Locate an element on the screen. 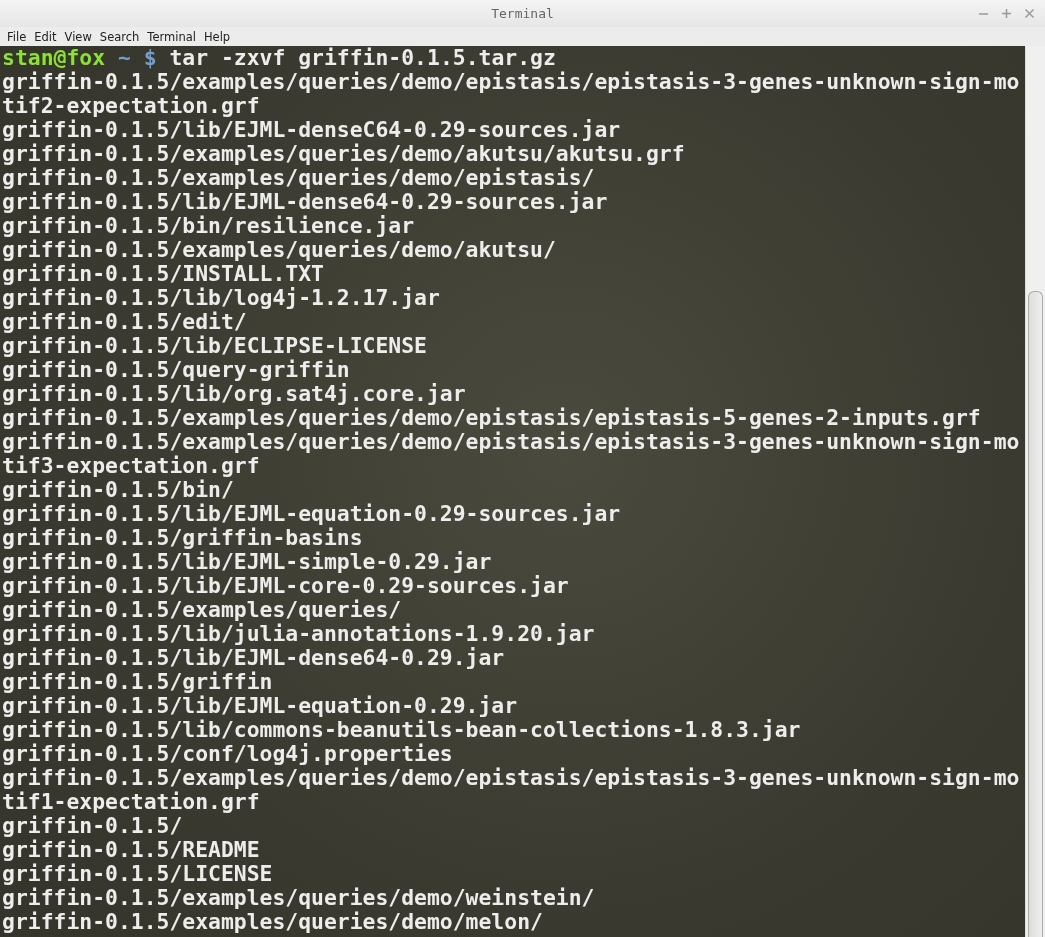 Image resolution: width=1045 pixels, height=937 pixels. output-line: griffin-0.1.5/examples/queries/demo/akutsu/akutsu.grf is located at coordinates (344, 154).